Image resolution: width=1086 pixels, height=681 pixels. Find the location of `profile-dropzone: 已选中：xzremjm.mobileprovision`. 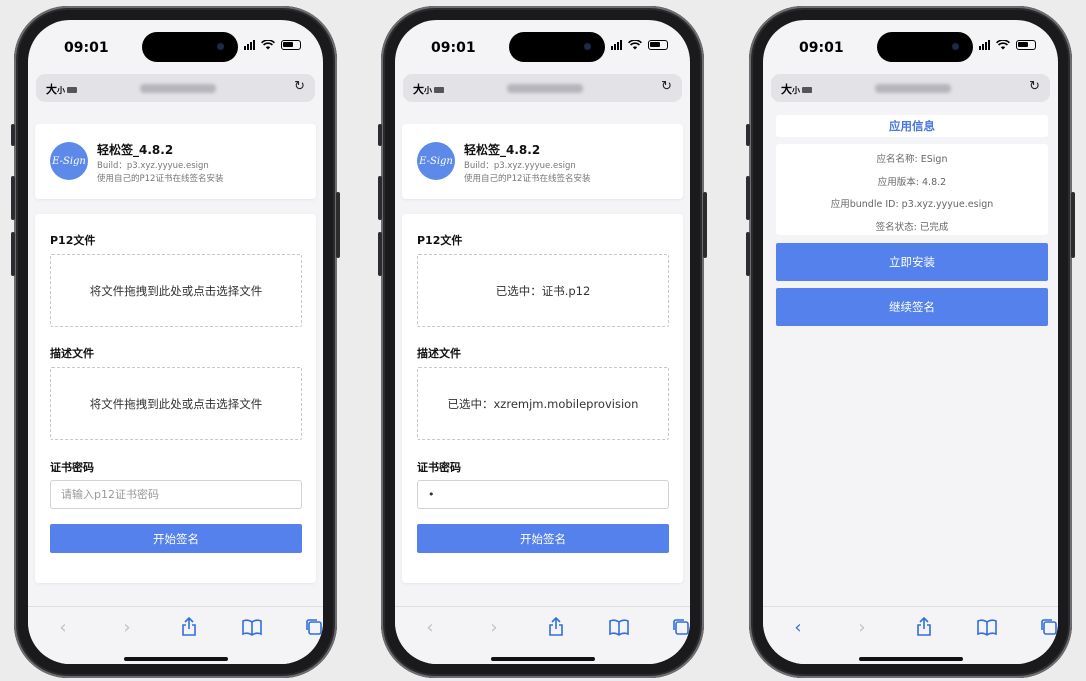

profile-dropzone: 已选中：xzremjm.mobileprovision is located at coordinates (543, 403).